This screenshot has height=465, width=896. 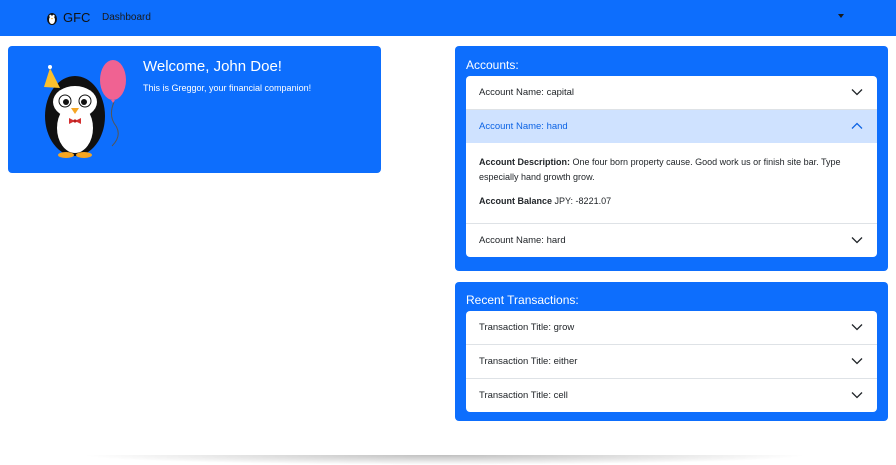 I want to click on window-shadow, so click(x=445, y=460).